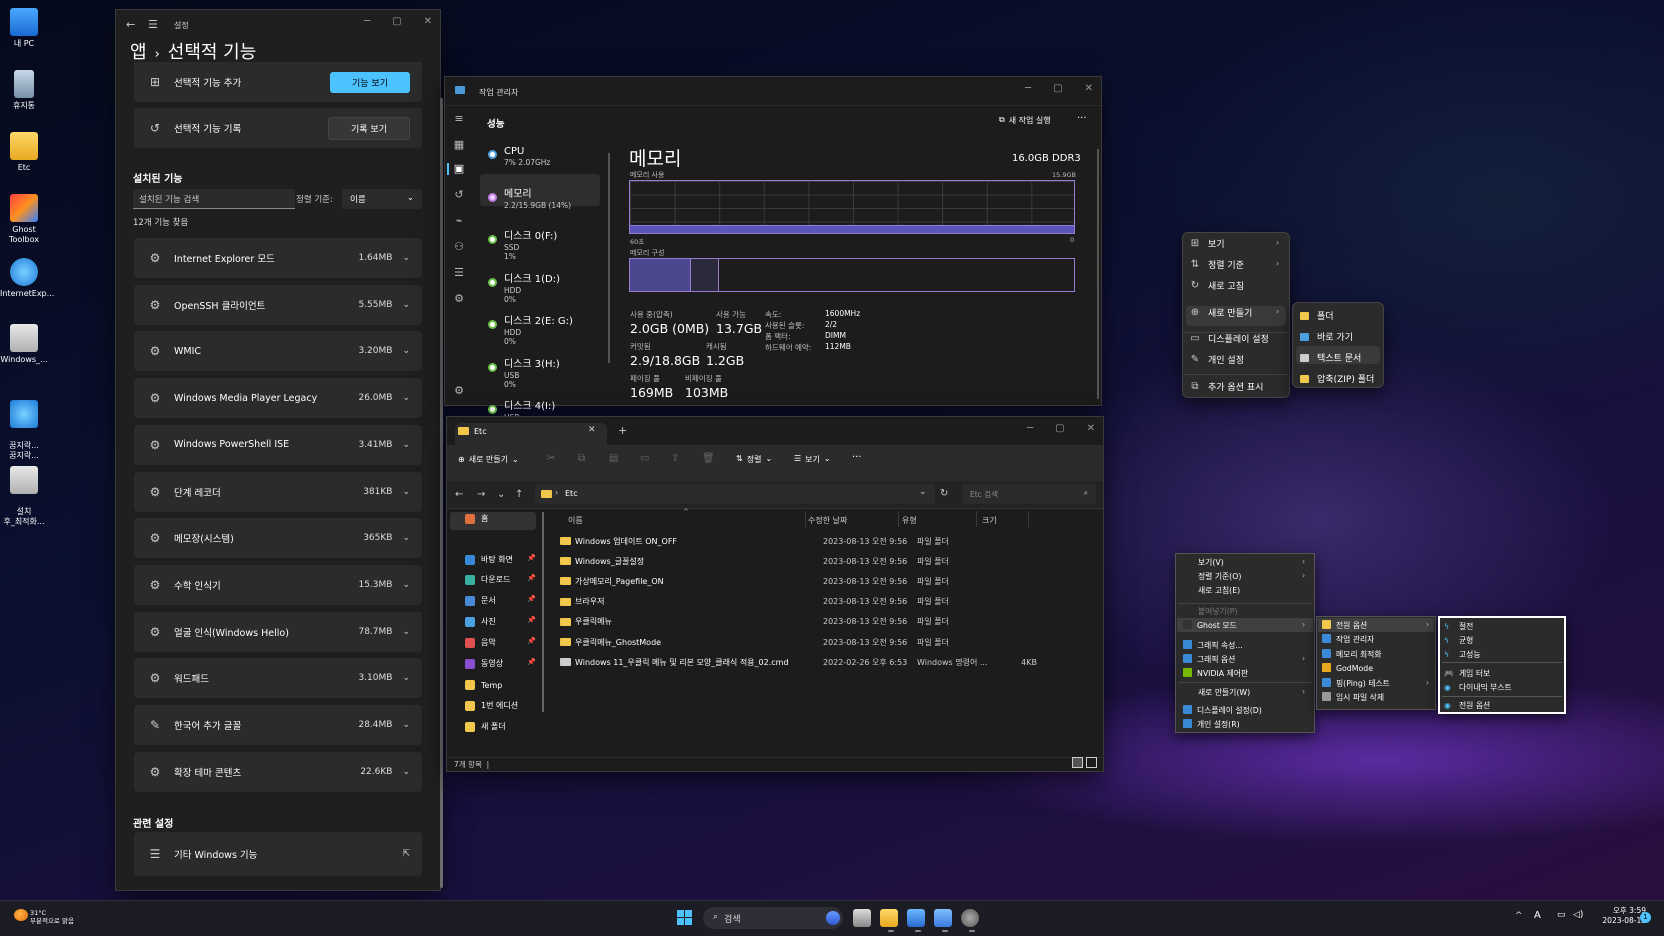 The image size is (1664, 936). Describe the element at coordinates (754, 459) in the screenshot. I see `sort-button: ⇅ 정렬 ⌄` at that location.